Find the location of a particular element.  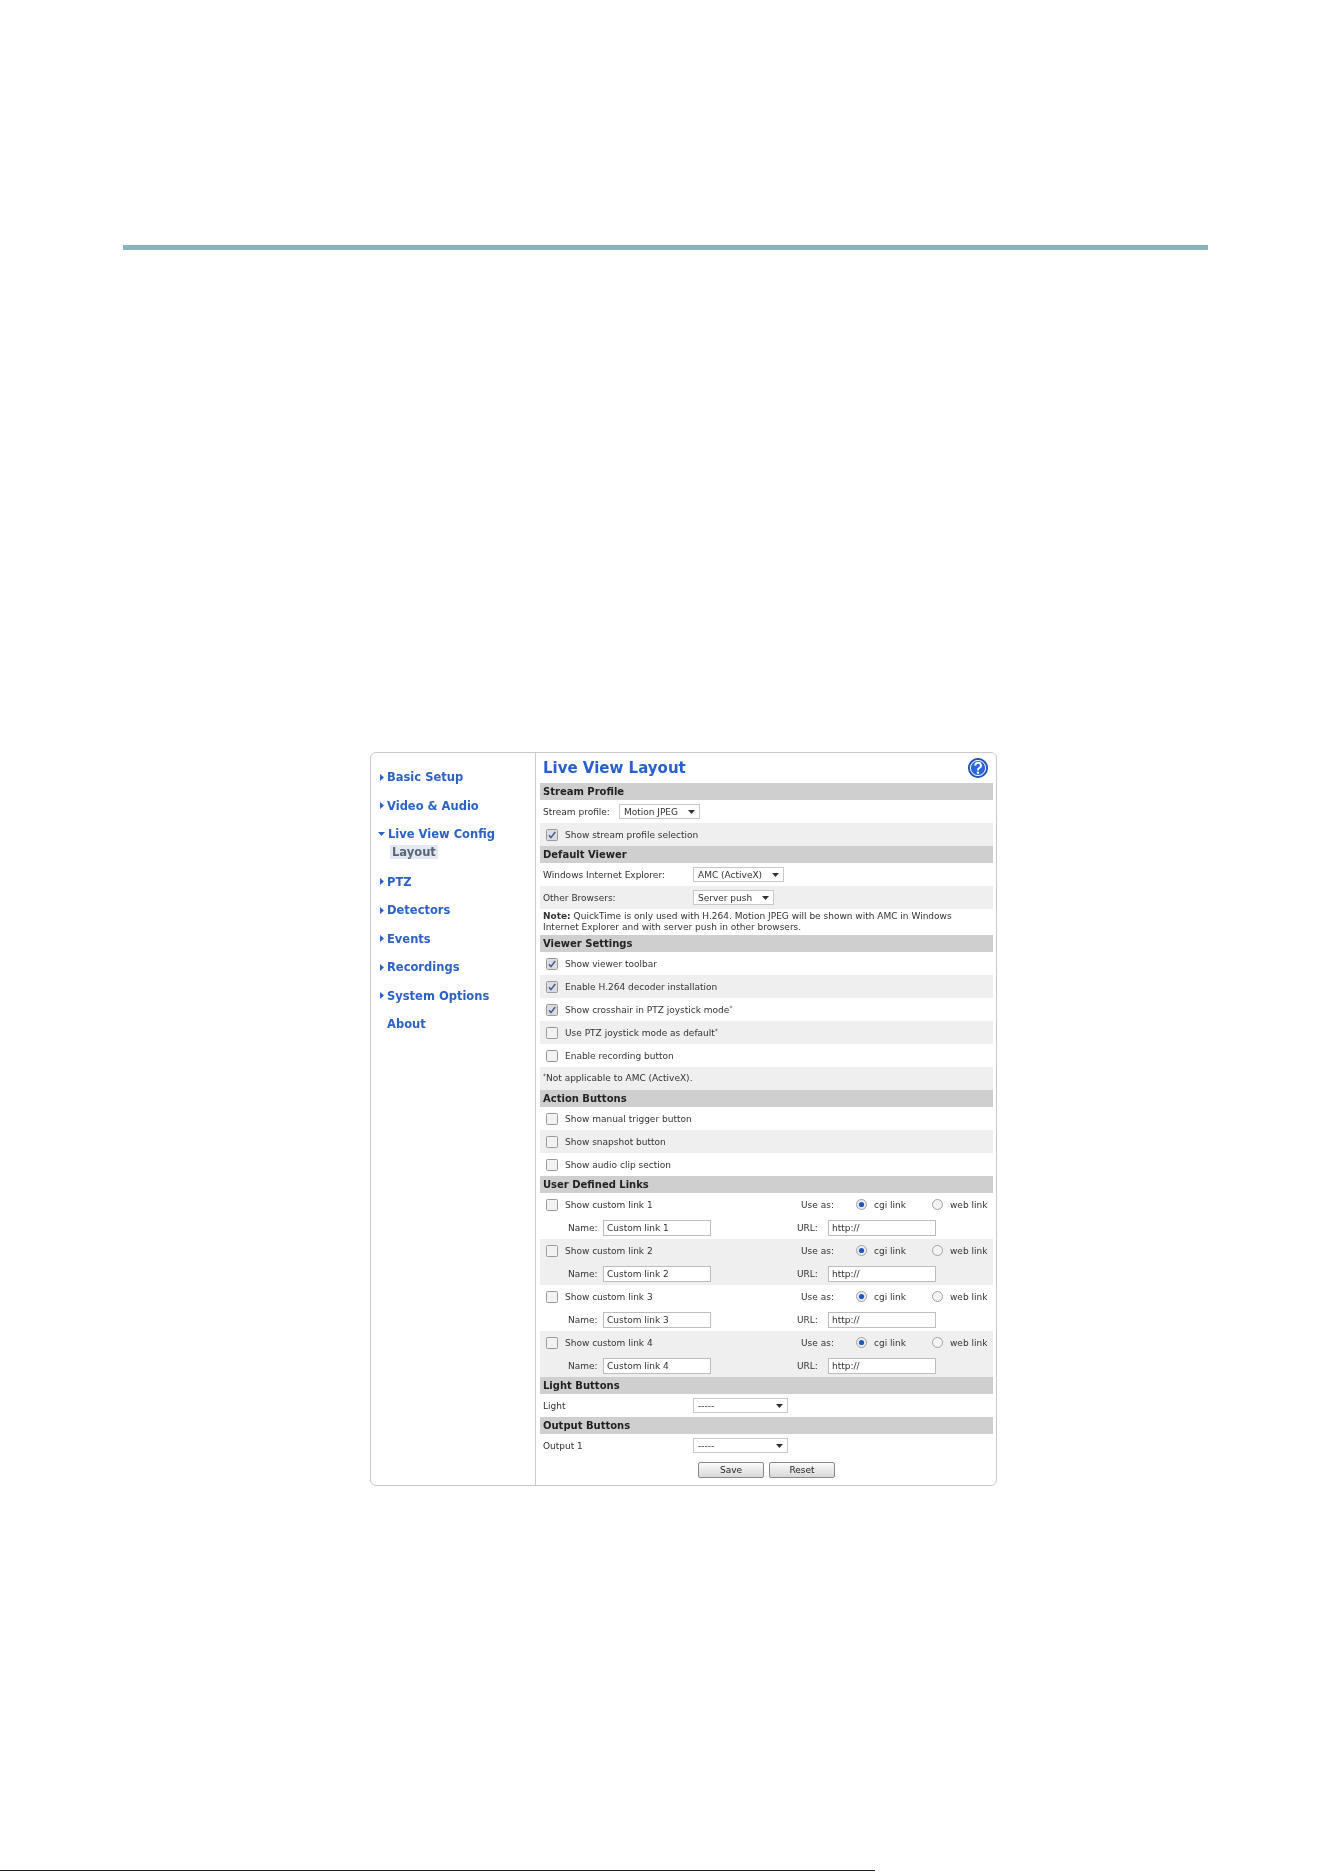

checkbox-label: Show snapshot button is located at coordinates (615, 1141).